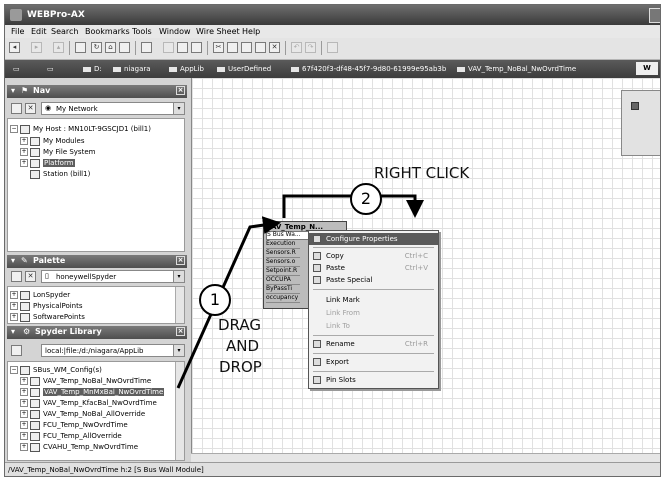  Describe the element at coordinates (240, 367) in the screenshot. I see `drag-label-line3: DROP` at that location.